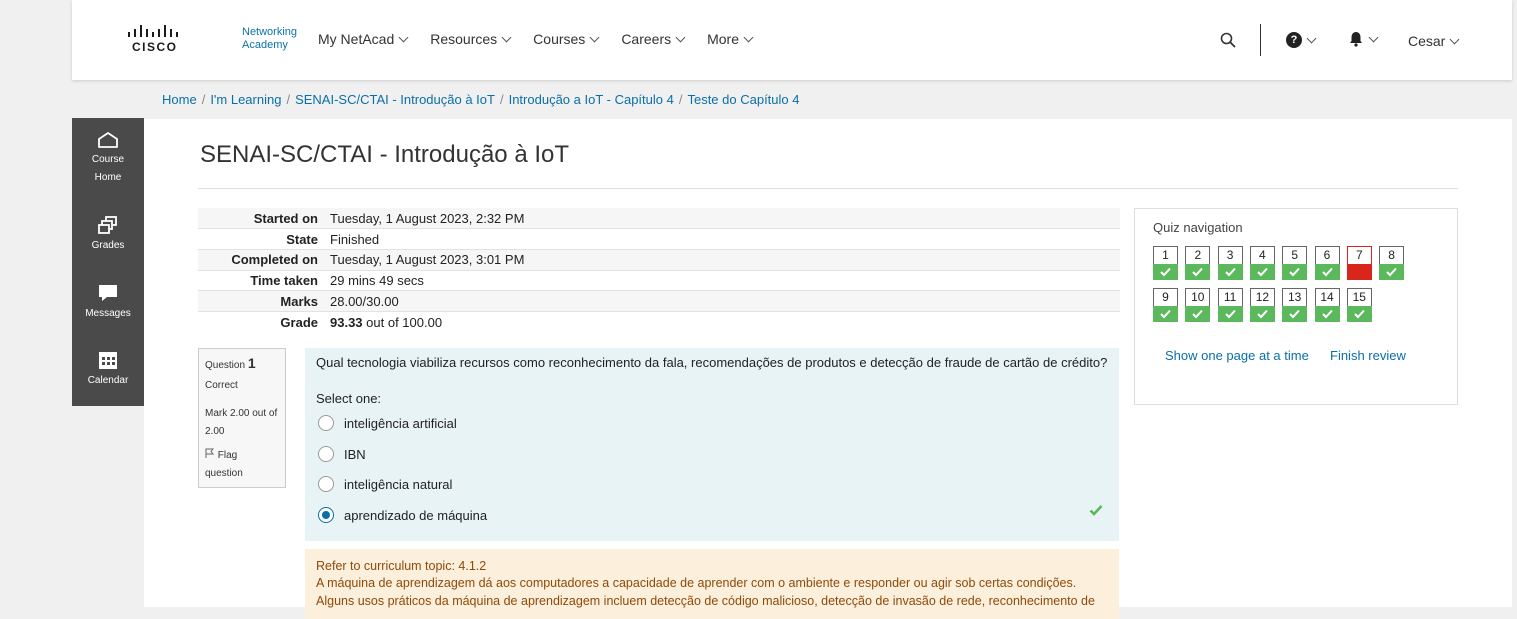 The height and width of the screenshot is (619, 1517). I want to click on nav-careers: Careers, so click(653, 39).